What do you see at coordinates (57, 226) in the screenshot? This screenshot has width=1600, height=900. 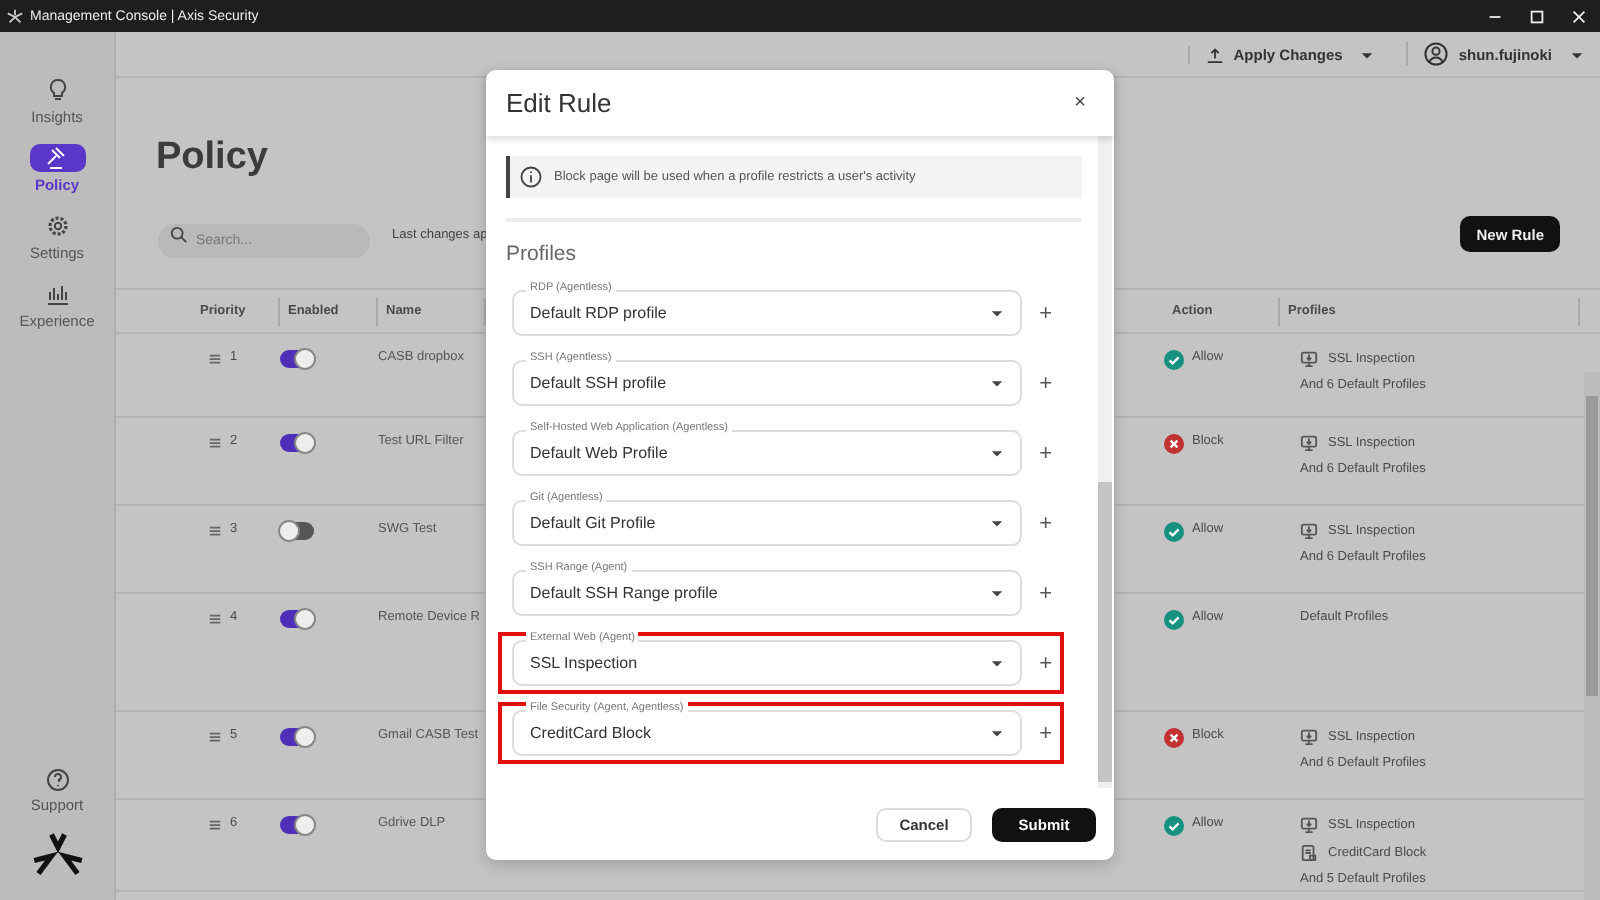 I see `settings-icon` at bounding box center [57, 226].